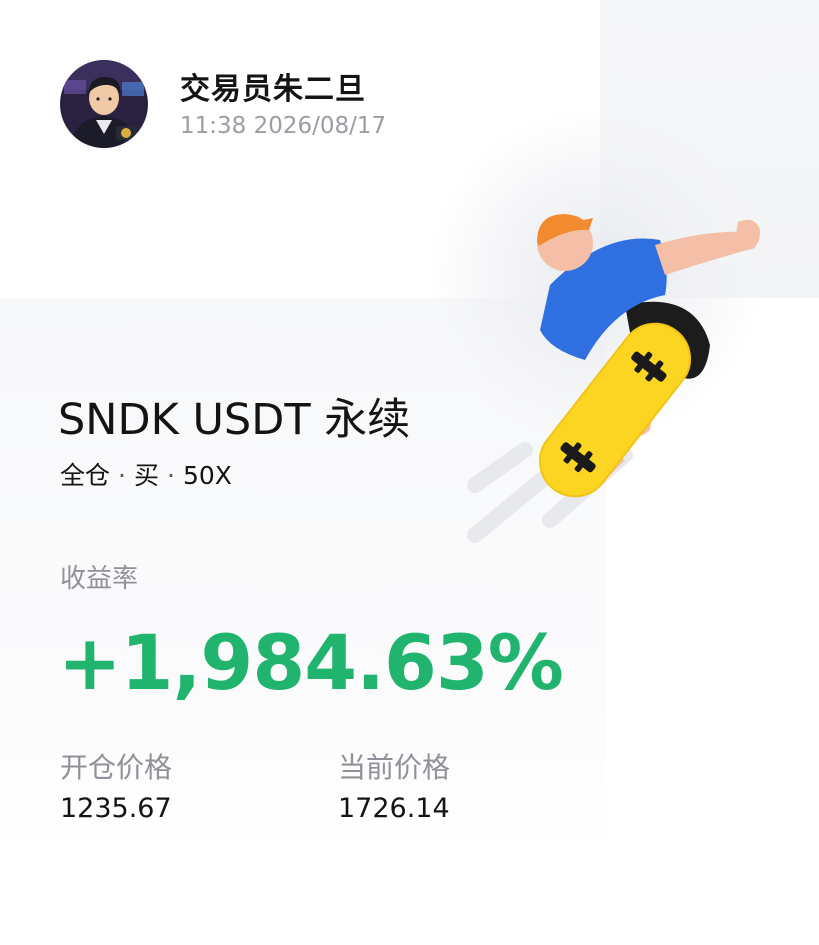 The image size is (819, 945). I want to click on skateboarder-illustration, so click(610, 377).